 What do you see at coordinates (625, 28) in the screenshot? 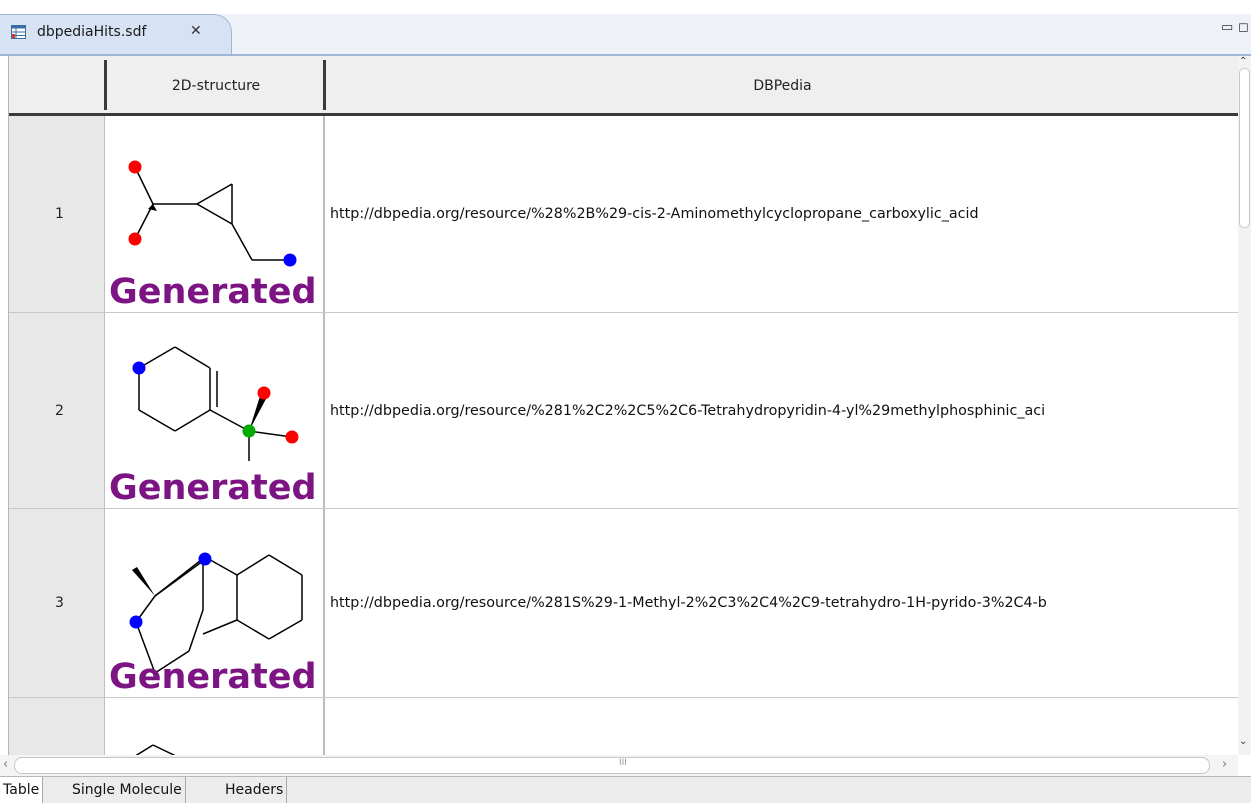
I see `editor-tab-bar: dbpediaHits.sdf ✕ ▭ ◻` at bounding box center [625, 28].